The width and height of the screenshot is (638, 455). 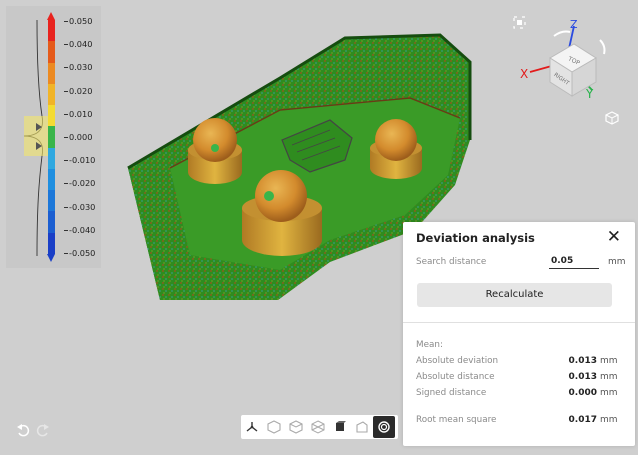 I want to click on absolute-distance-label: Absolute distance, so click(x=455, y=377).